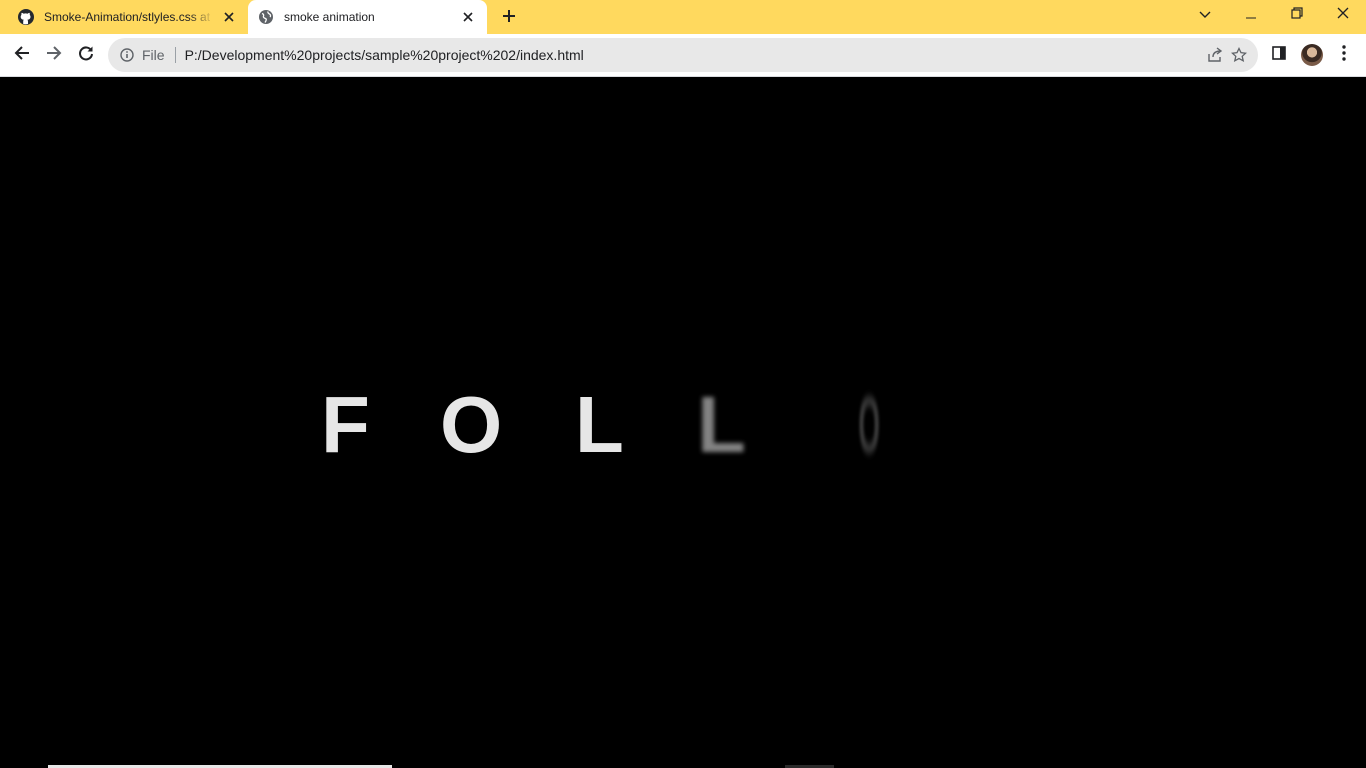 This screenshot has width=1366, height=768. I want to click on bookmark-star-icon, so click(1239, 55).